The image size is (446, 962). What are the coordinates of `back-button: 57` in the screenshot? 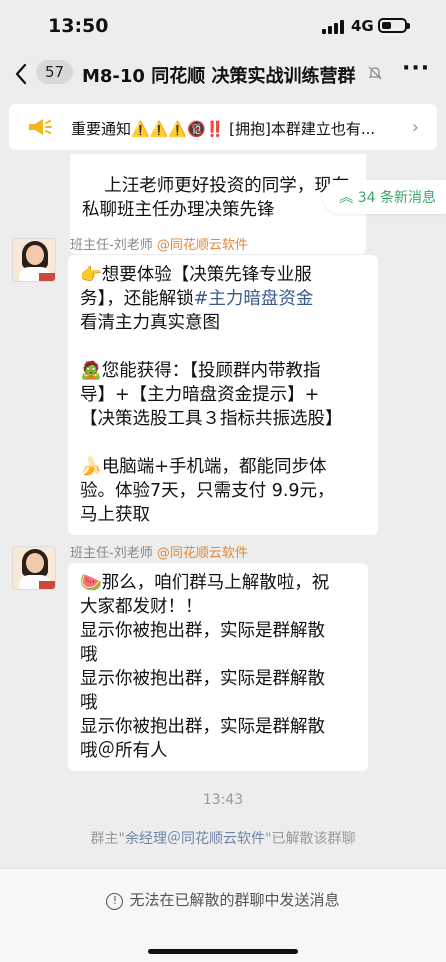 It's located at (42, 73).